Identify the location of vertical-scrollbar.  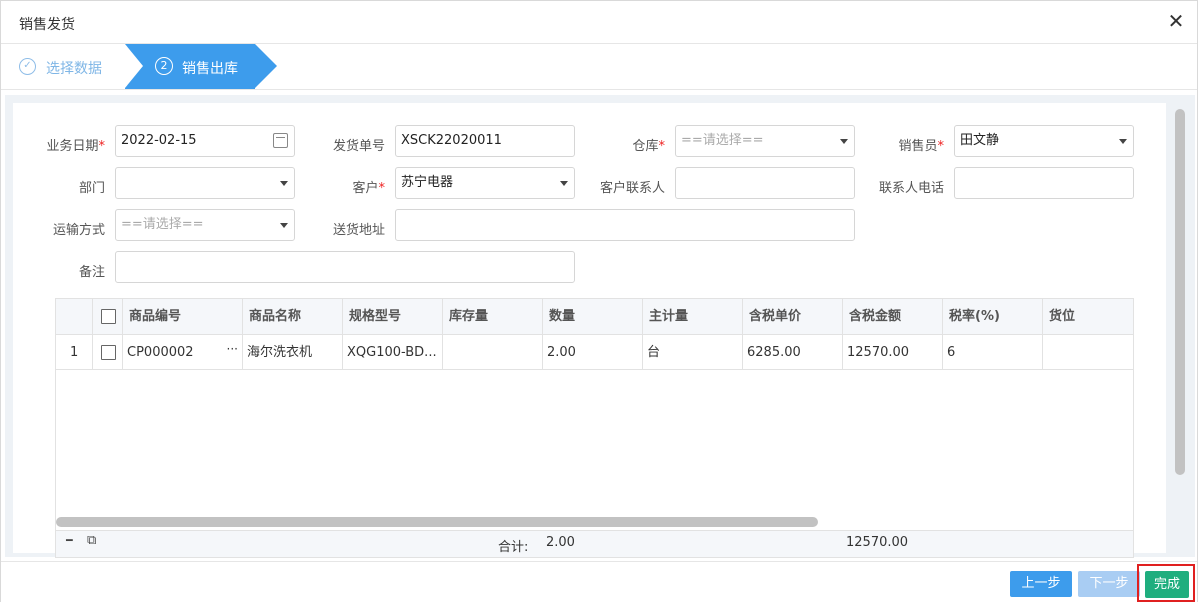
(1180, 292).